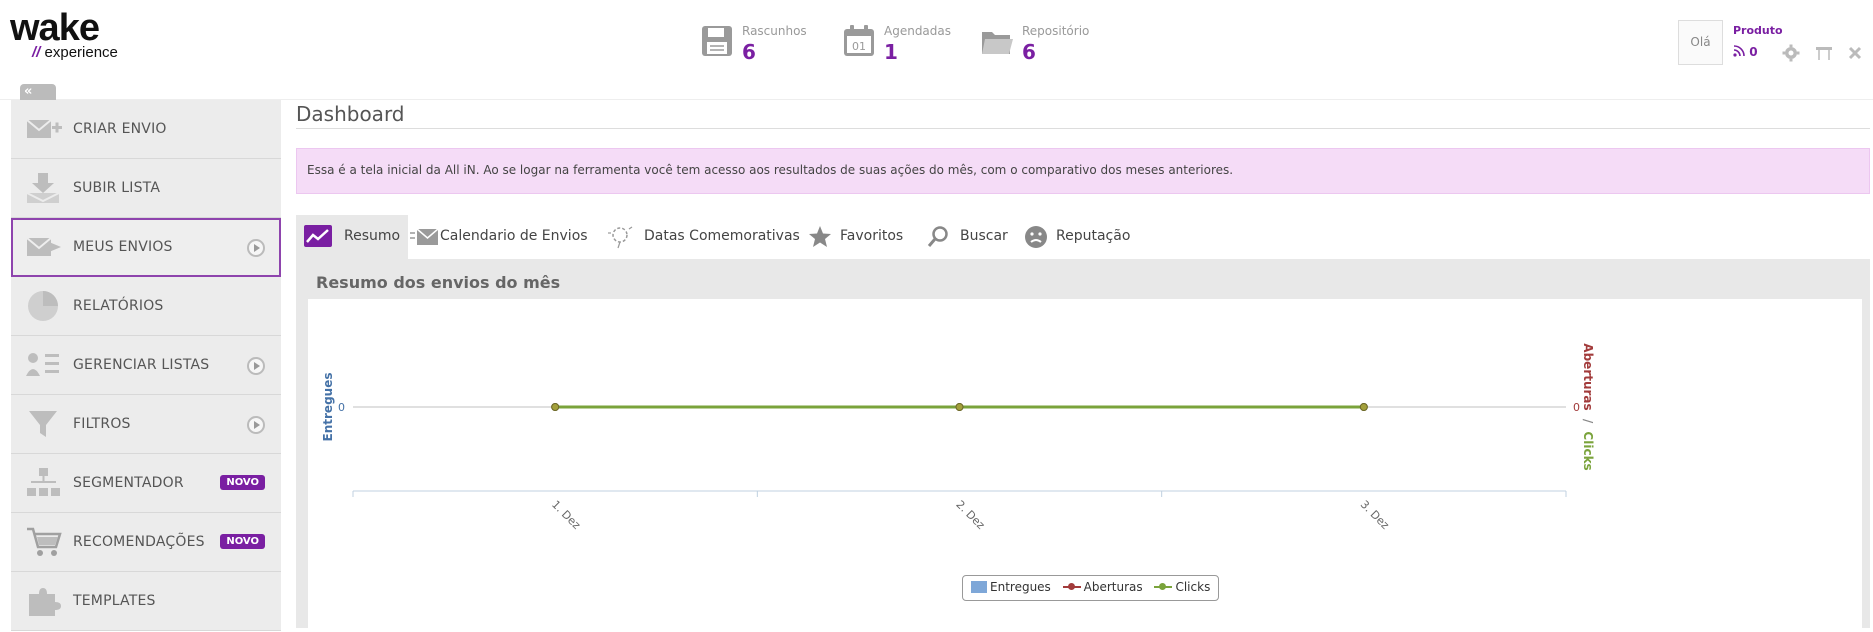  I want to click on sidebar-item-criar-envio: CRIAR ENVIO, so click(146, 129).